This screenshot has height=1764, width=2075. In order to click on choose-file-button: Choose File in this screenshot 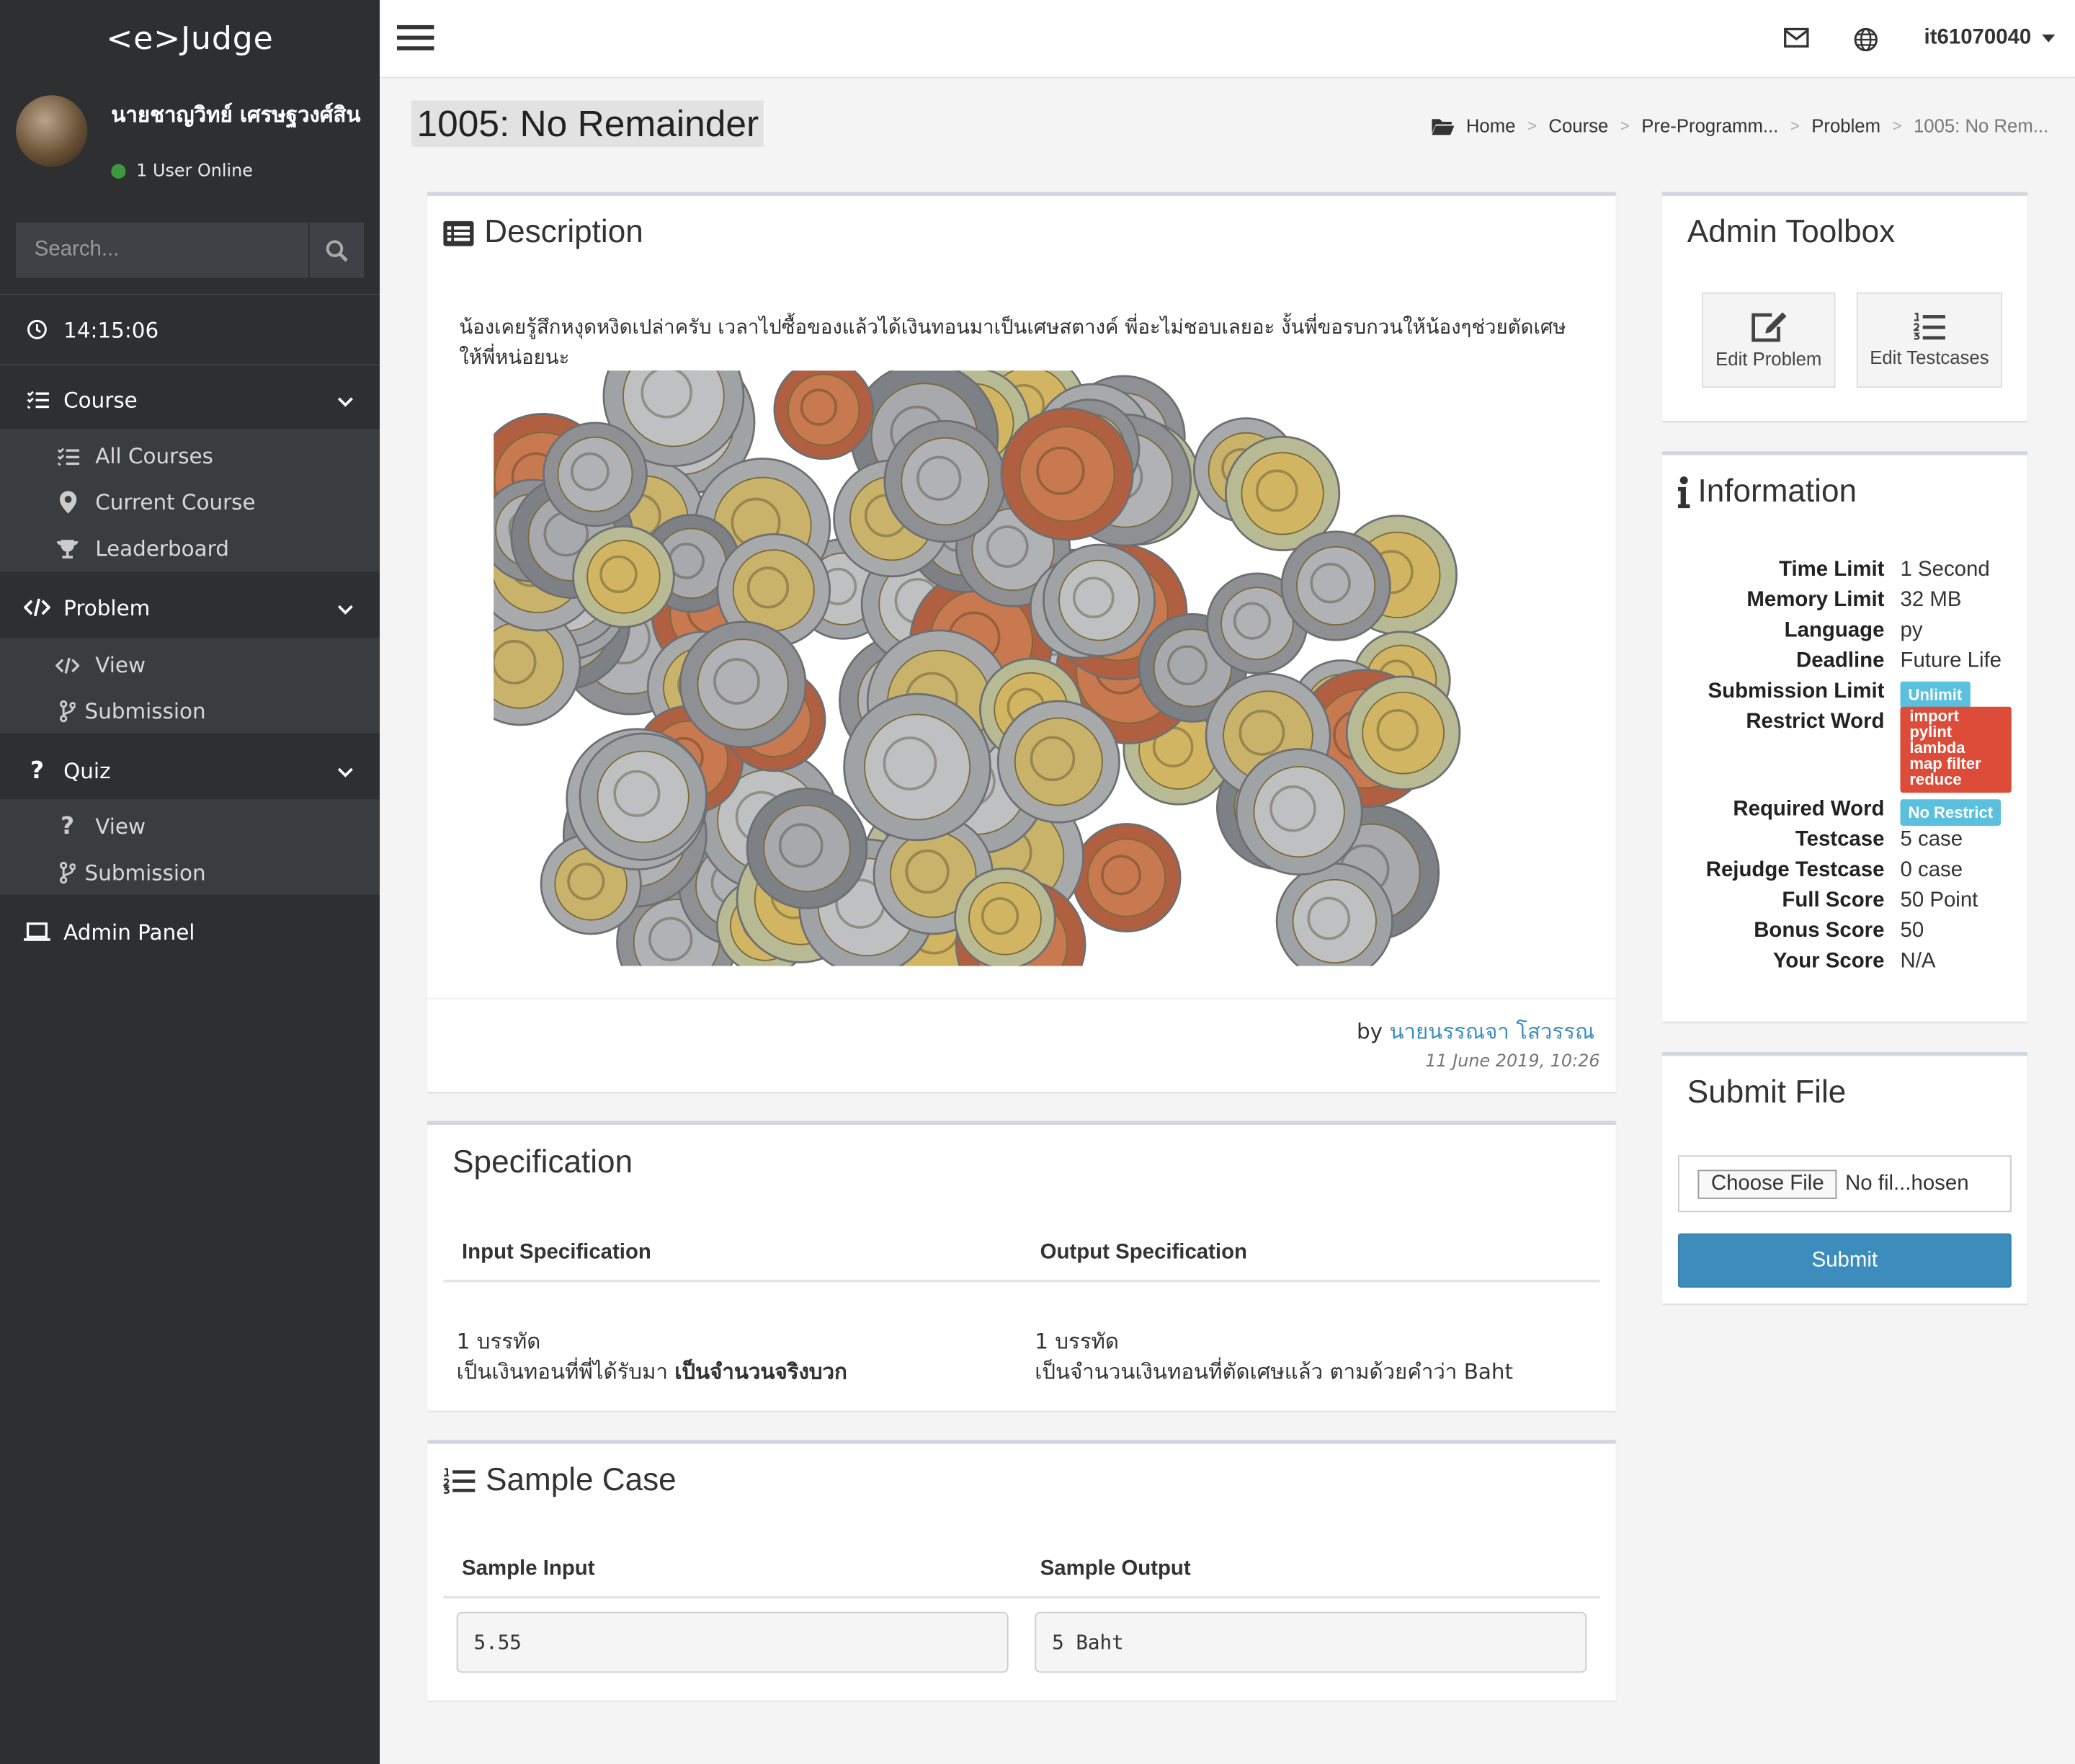, I will do `click(1768, 1183)`.